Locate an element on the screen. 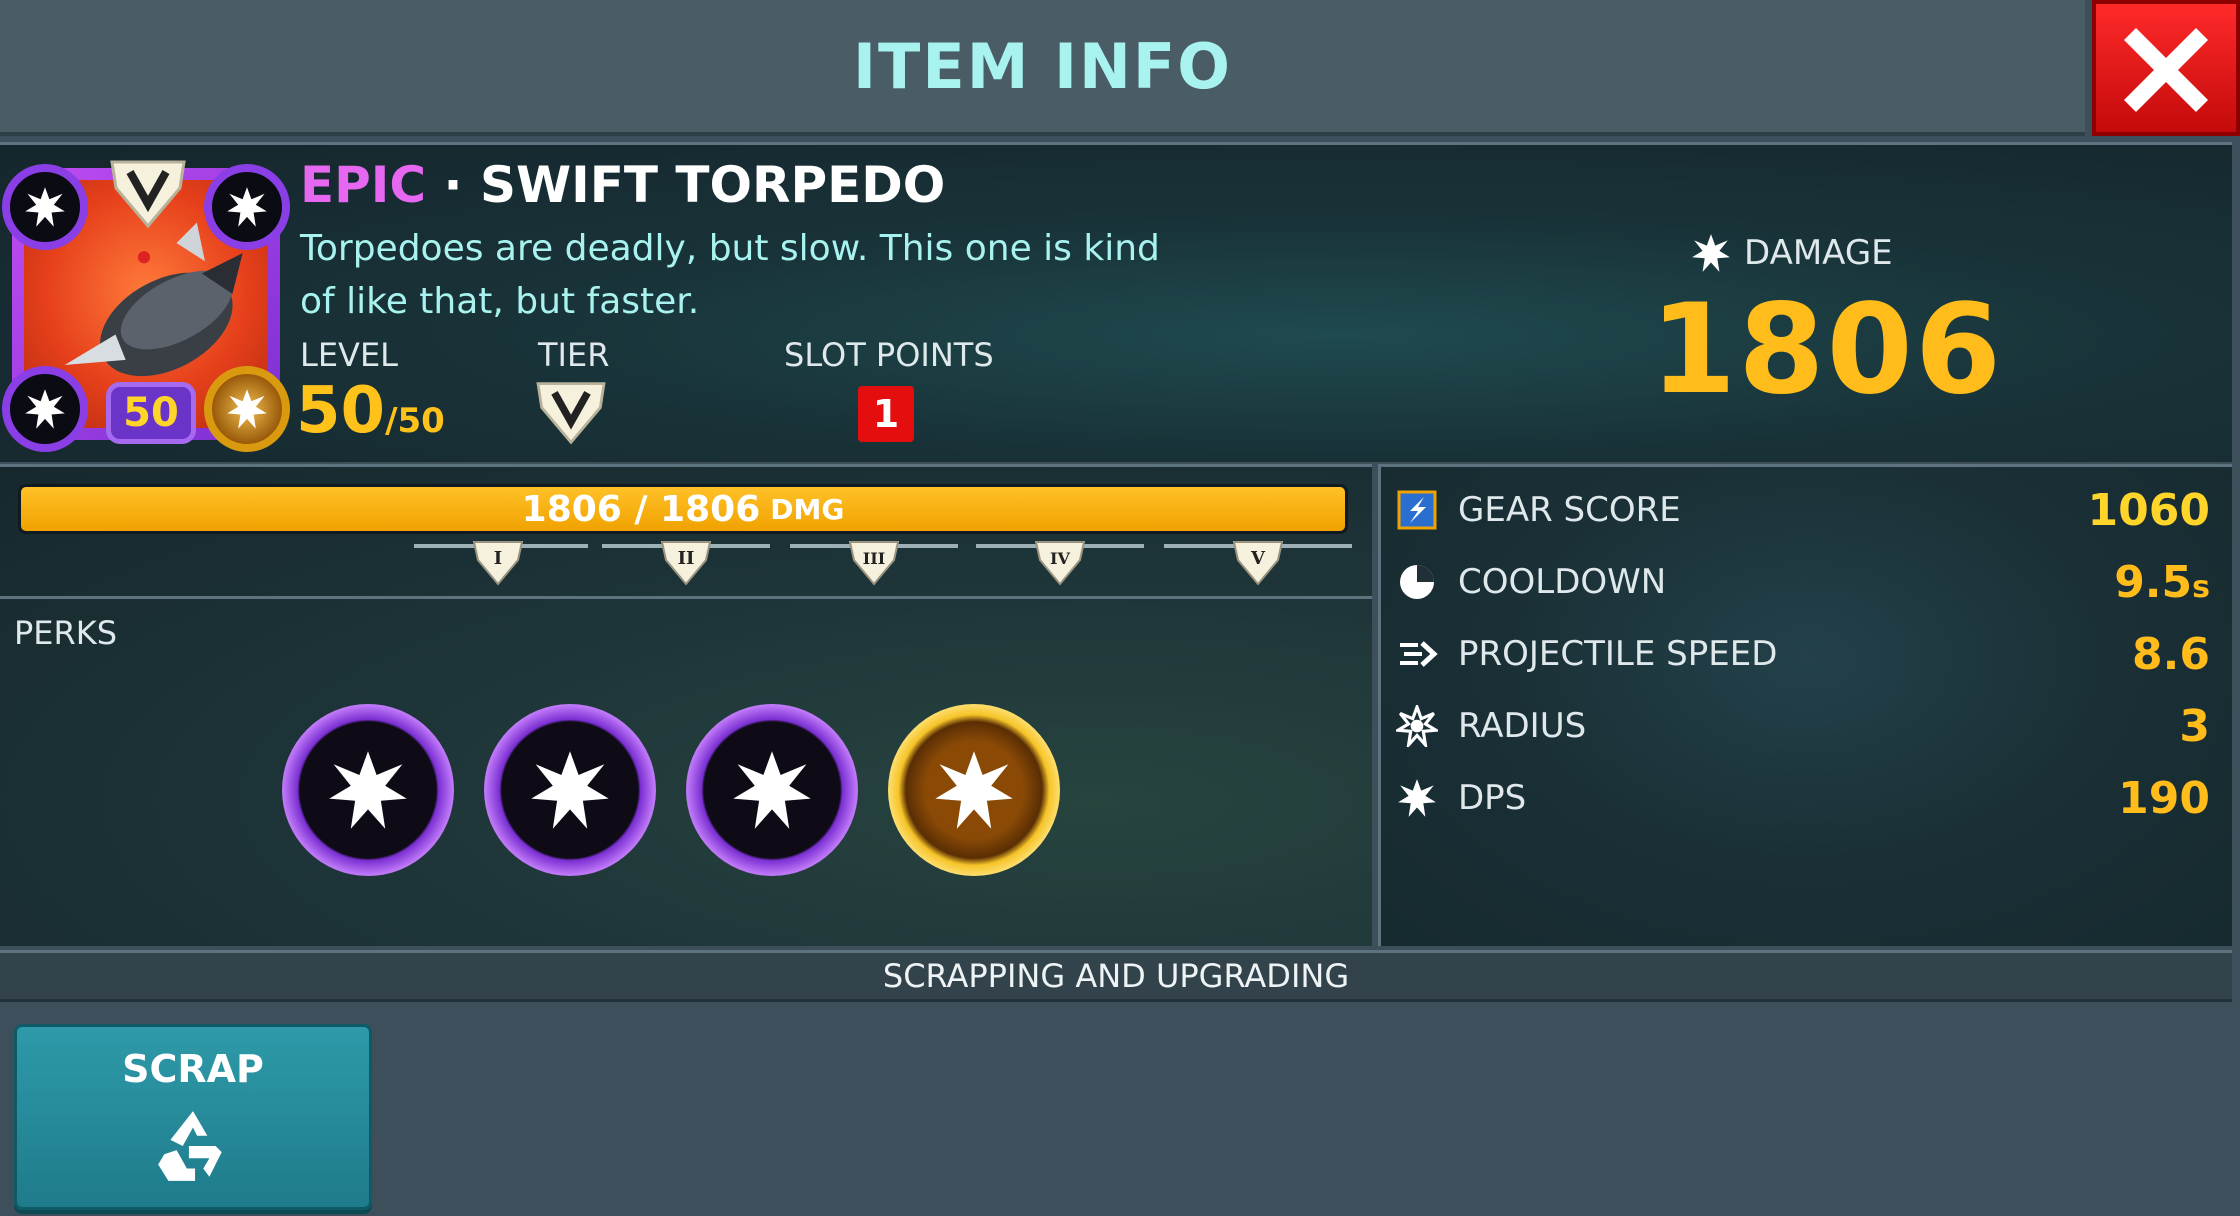  corner-perk-top-right is located at coordinates (247, 207).